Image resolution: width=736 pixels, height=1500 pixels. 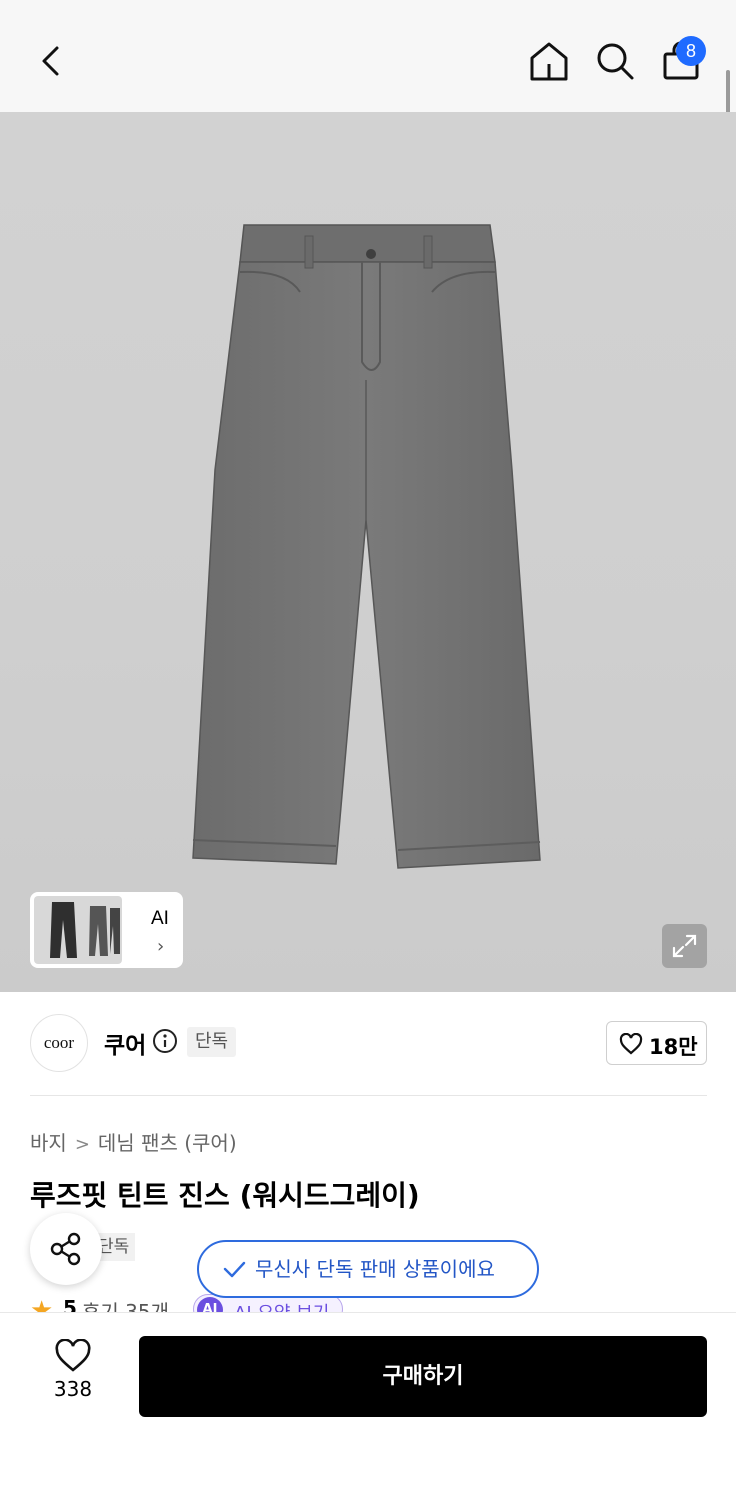 I want to click on brand-like-button: 18만, so click(x=656, y=1043).